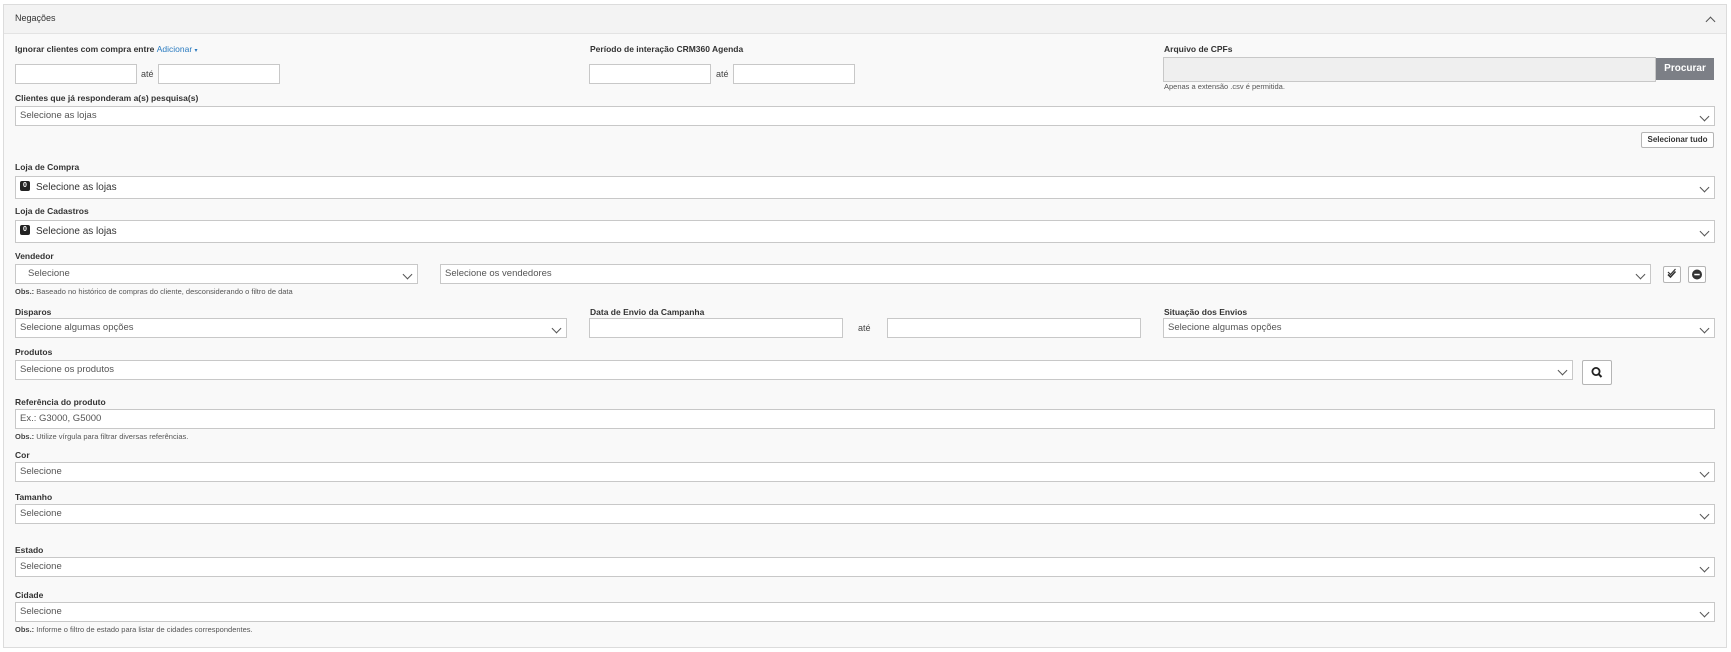 This screenshot has width=1731, height=652. I want to click on purchase-store-count-badge: 0, so click(25, 186).